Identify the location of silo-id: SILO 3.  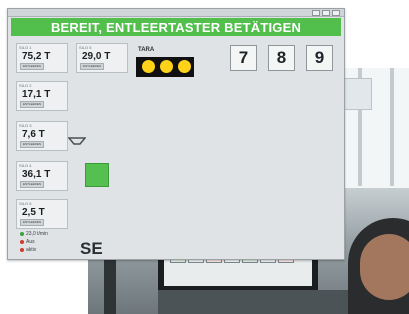
(25, 125).